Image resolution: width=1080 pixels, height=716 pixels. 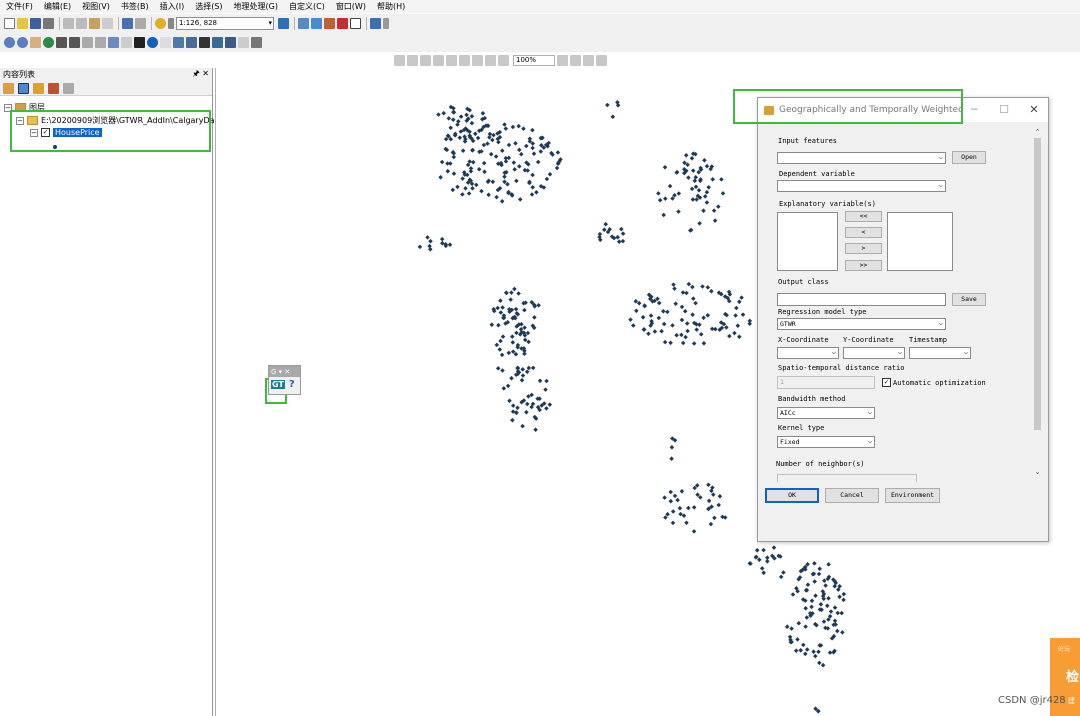 What do you see at coordinates (217, 42) in the screenshot?
I see `find-route-icon` at bounding box center [217, 42].